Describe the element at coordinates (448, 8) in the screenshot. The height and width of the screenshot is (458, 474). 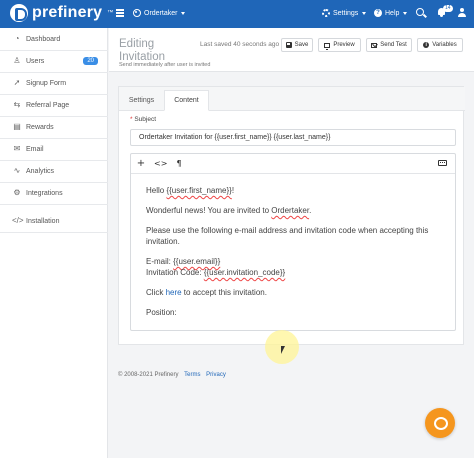
I see `notification-count: 14` at that location.